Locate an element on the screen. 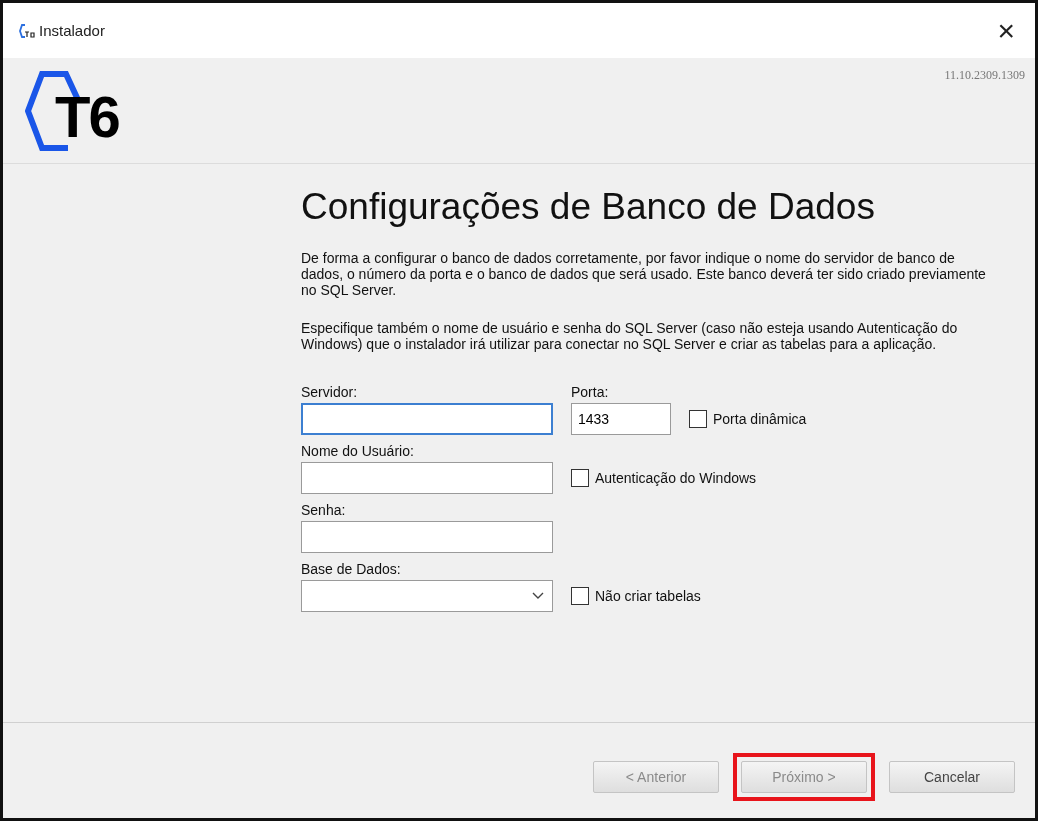 The width and height of the screenshot is (1038, 821). field-label: Senha: is located at coordinates (324, 510).